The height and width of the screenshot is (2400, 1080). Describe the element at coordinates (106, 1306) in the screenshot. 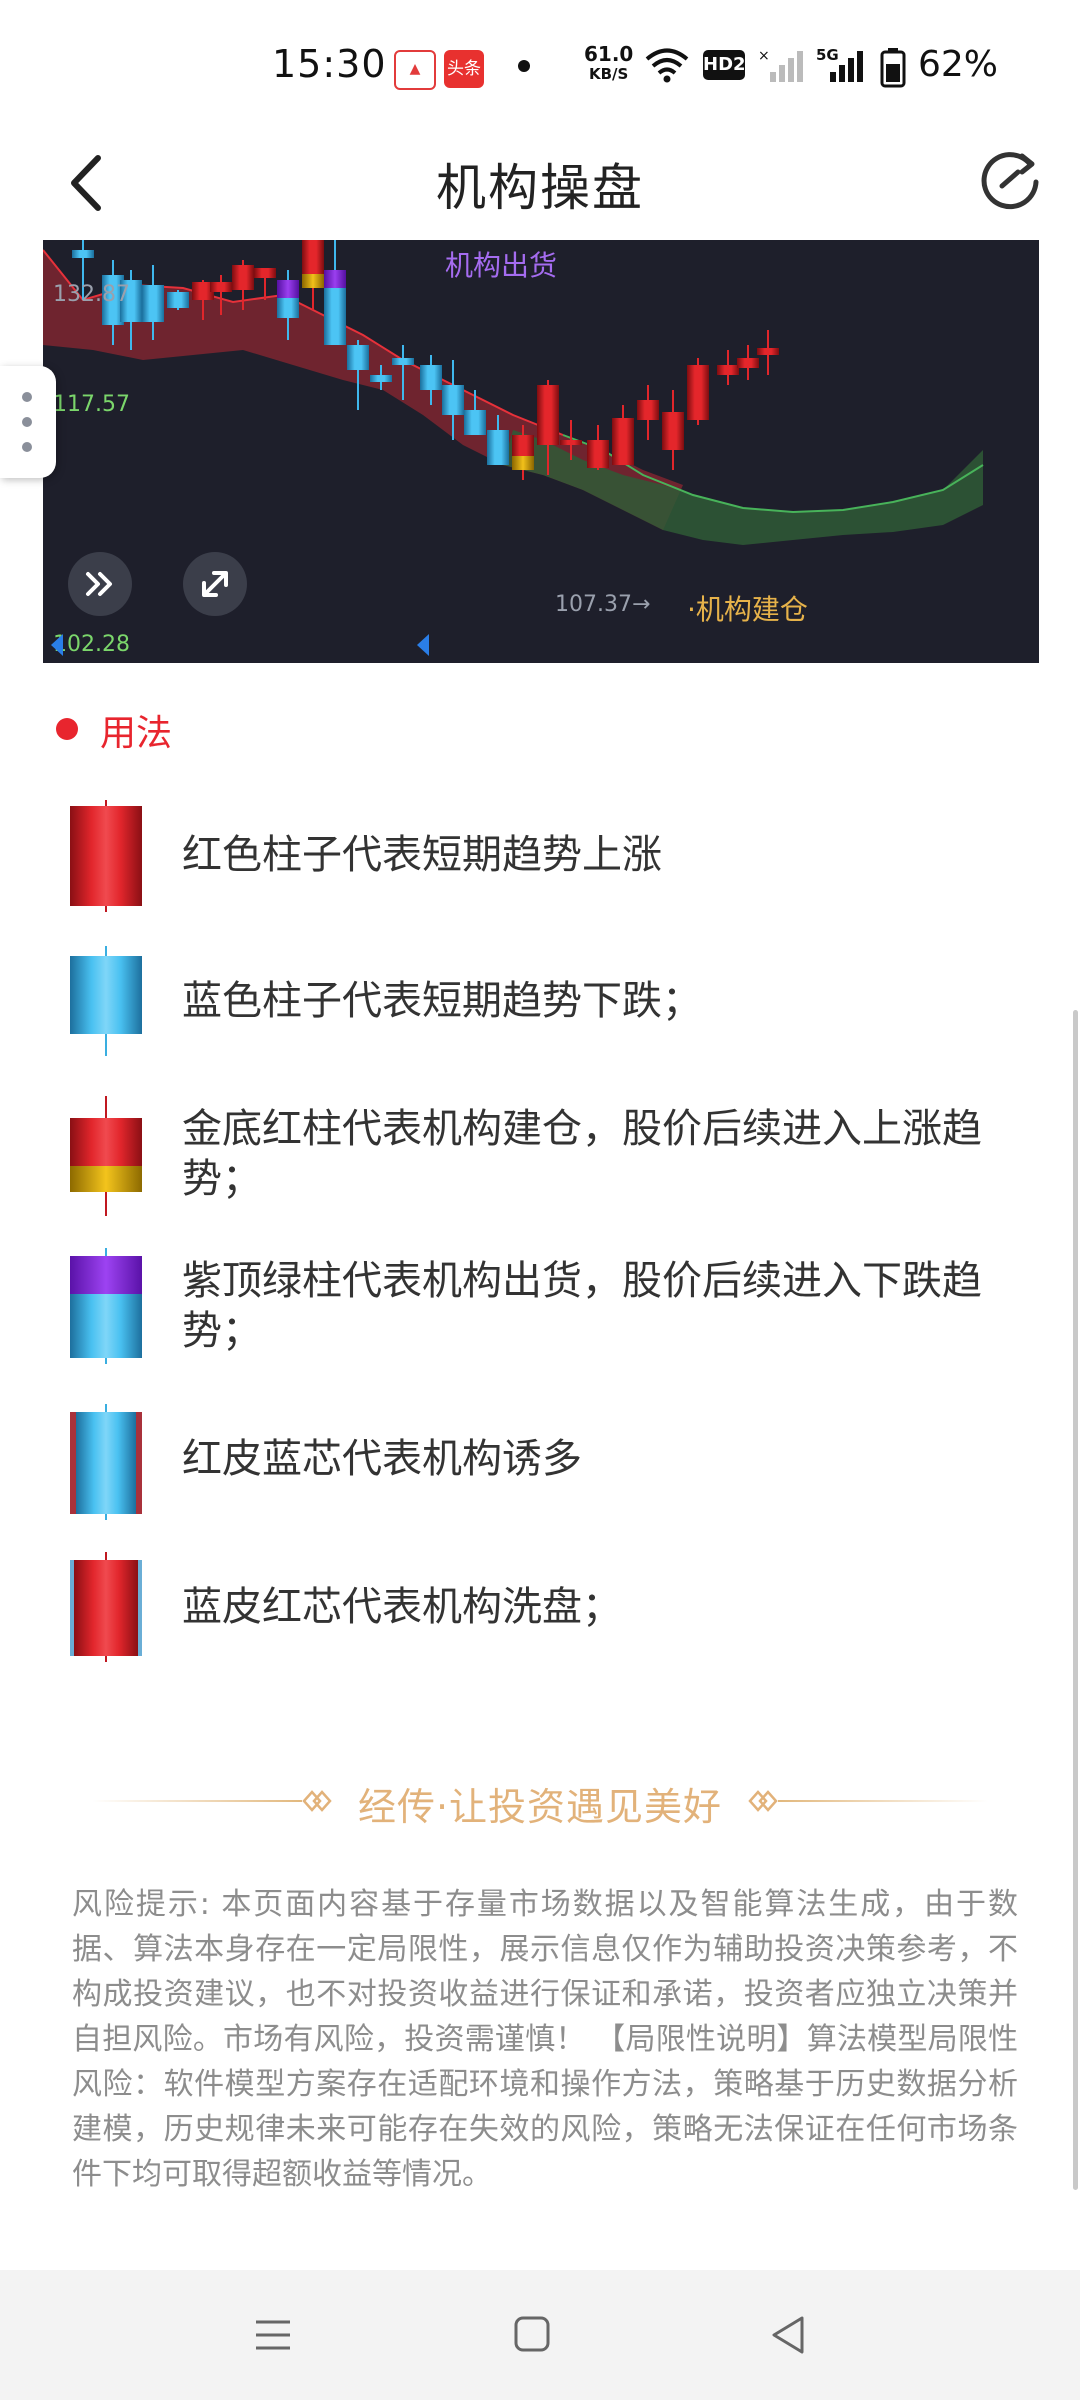

I see `purple-top-blue-candle-icon` at that location.